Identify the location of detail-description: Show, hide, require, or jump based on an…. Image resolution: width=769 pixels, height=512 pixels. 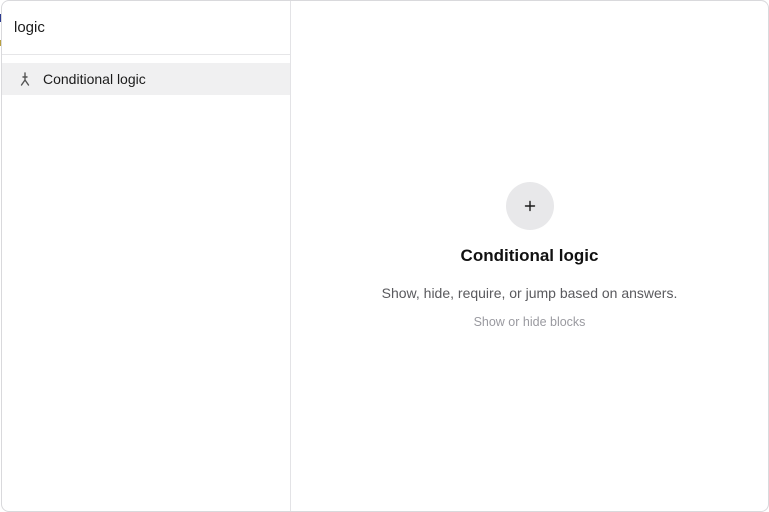
(529, 293).